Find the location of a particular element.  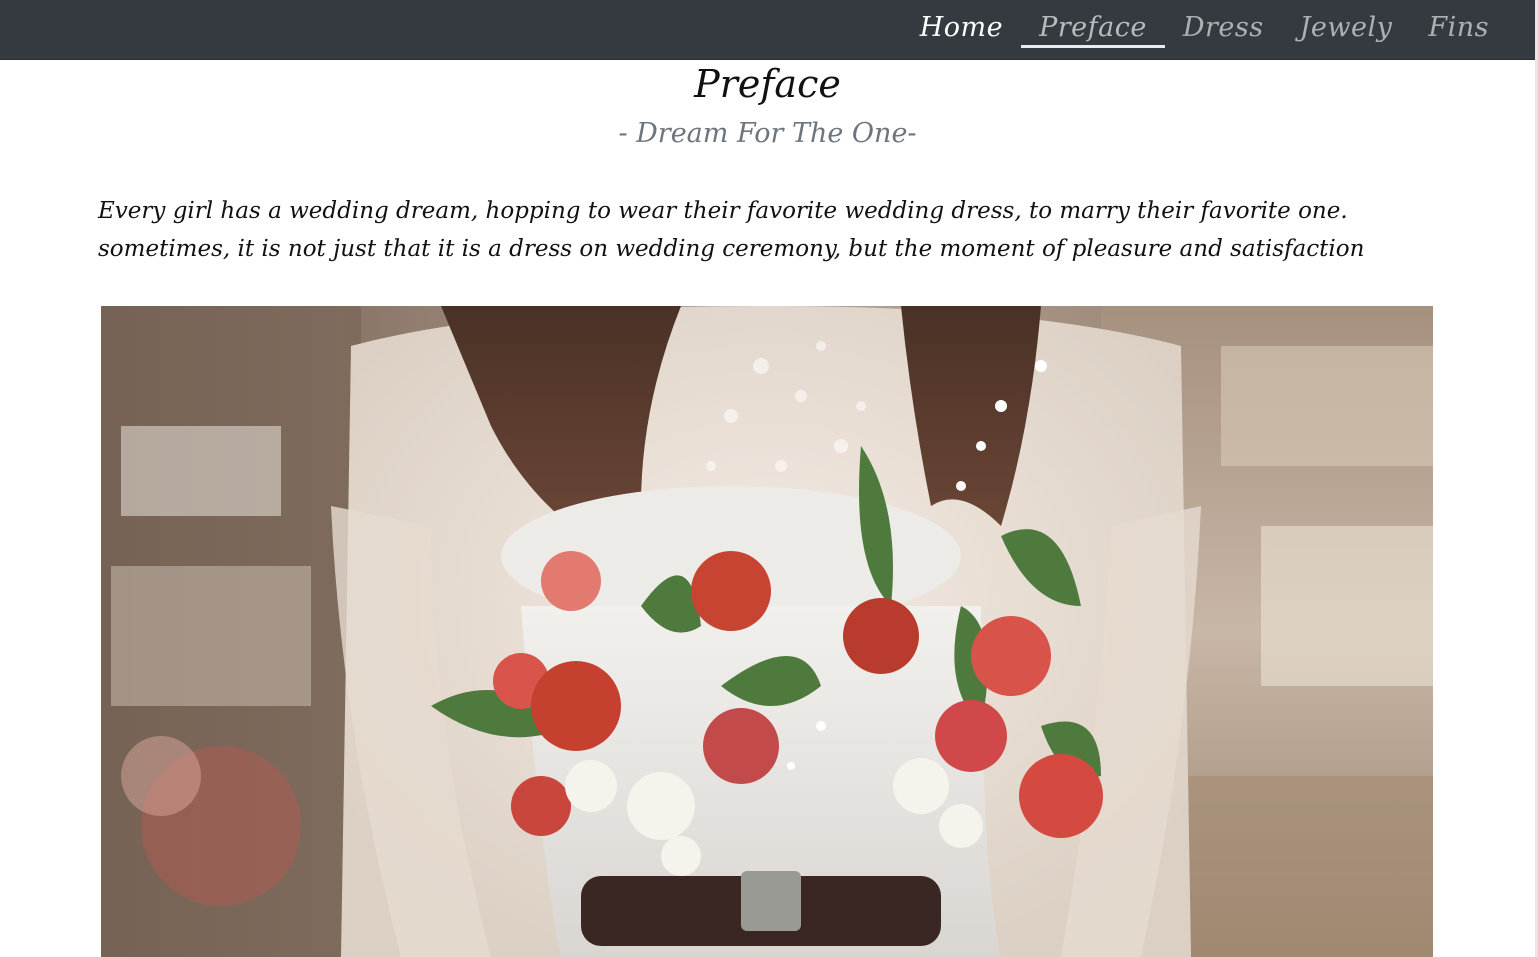

section-title: Preface is located at coordinates (767, 84).